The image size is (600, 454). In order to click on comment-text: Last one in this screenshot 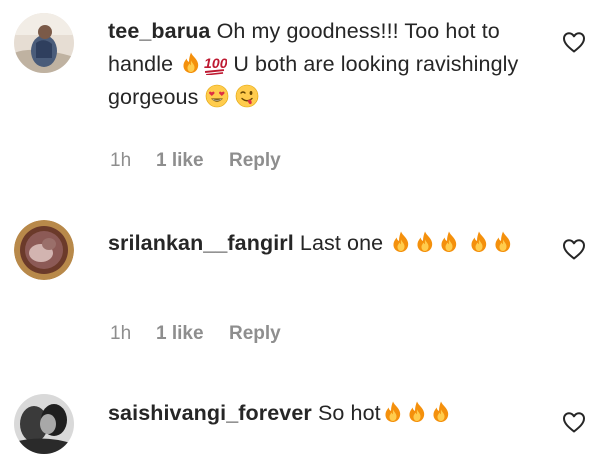, I will do `click(341, 243)`.